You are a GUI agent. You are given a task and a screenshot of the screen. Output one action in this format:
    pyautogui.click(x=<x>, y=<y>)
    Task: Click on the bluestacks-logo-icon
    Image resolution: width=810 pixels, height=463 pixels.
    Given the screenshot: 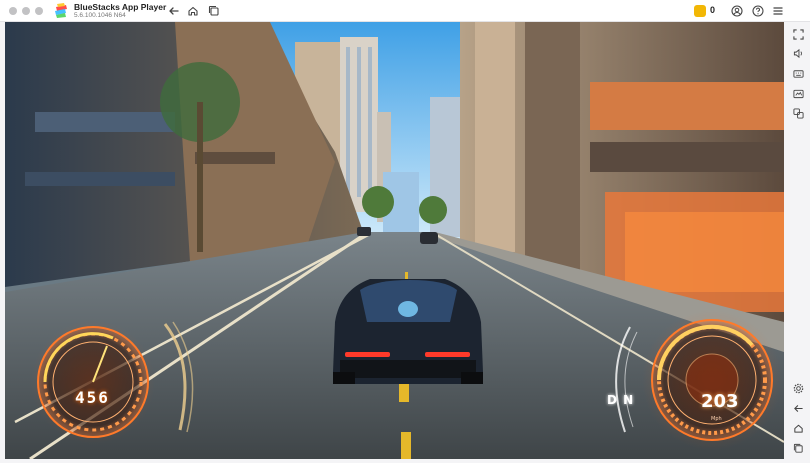 What is the action you would take?
    pyautogui.click(x=61, y=10)
    